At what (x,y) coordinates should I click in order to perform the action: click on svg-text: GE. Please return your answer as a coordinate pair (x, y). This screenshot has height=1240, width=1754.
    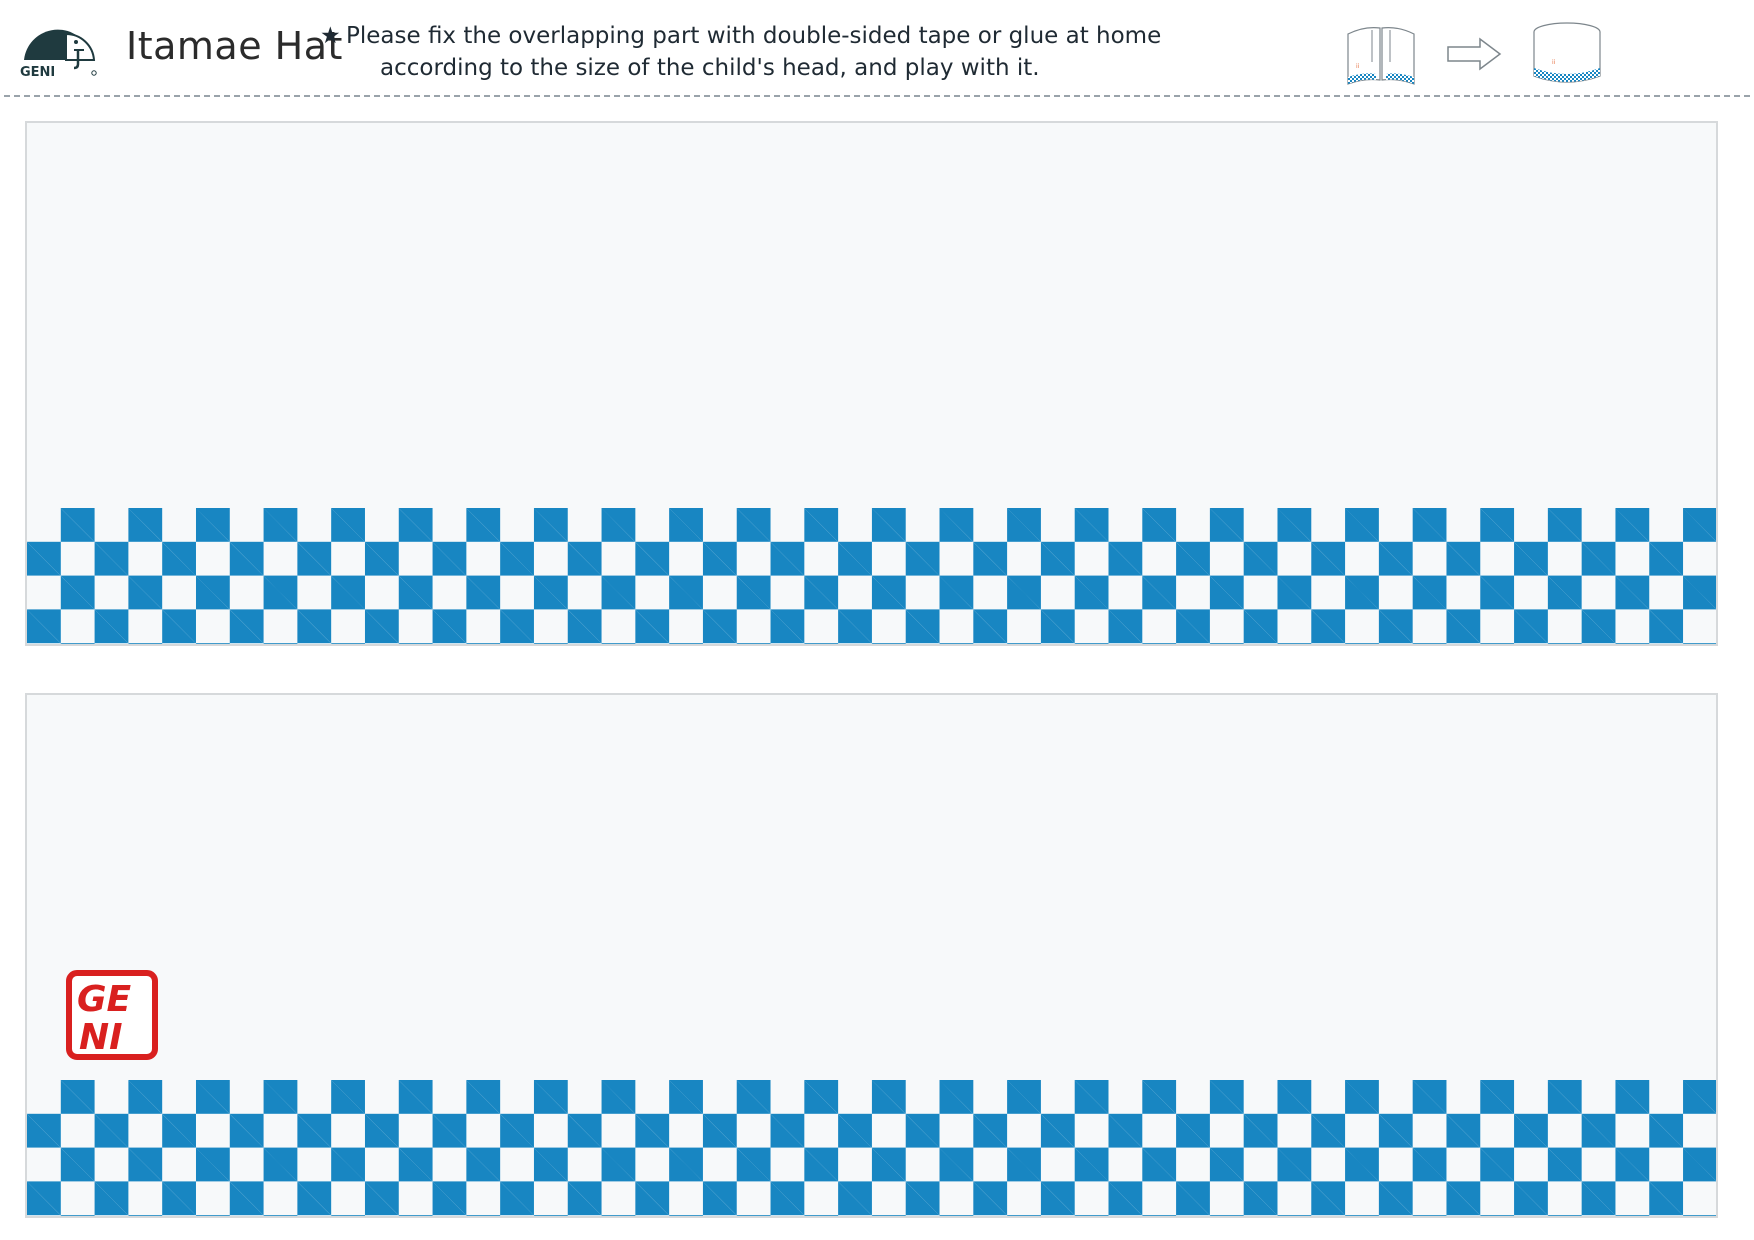
    Looking at the image, I should click on (104, 999).